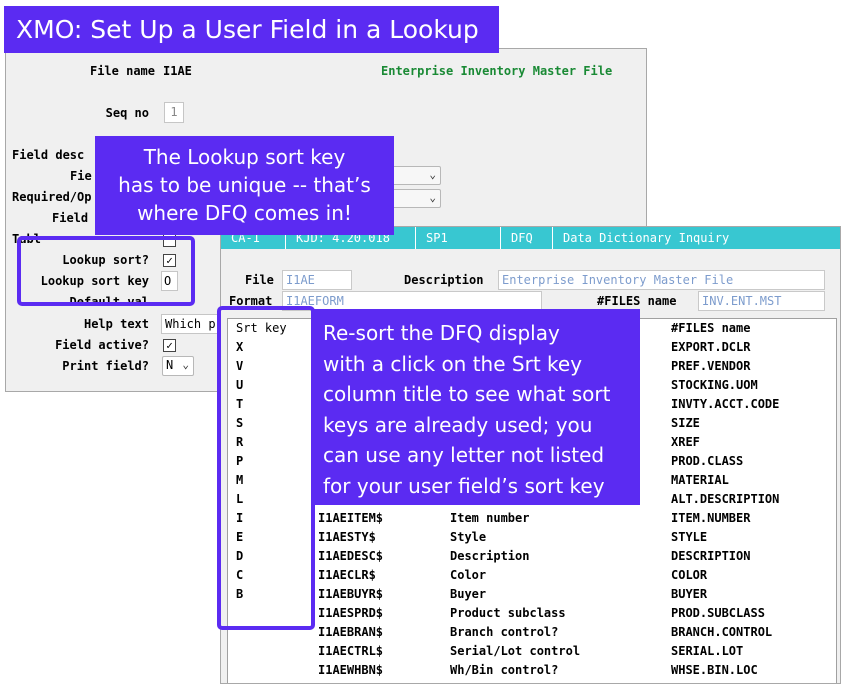  I want to click on help-text-label: Help text, so click(116, 324).